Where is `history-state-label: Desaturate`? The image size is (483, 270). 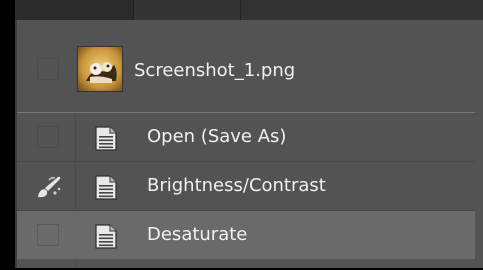
history-state-label: Desaturate is located at coordinates (197, 234).